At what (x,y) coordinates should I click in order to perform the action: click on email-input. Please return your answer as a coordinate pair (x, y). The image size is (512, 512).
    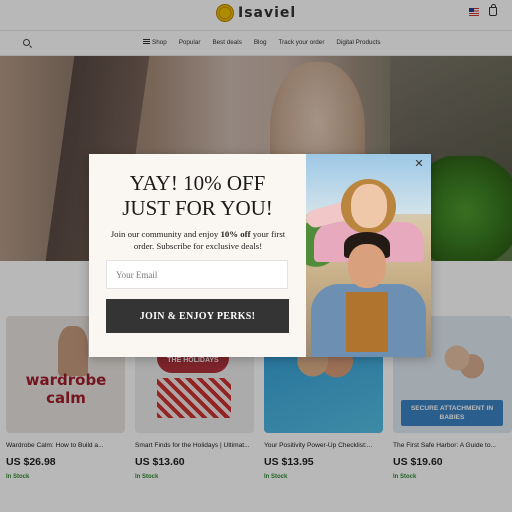
    Looking at the image, I should click on (197, 274).